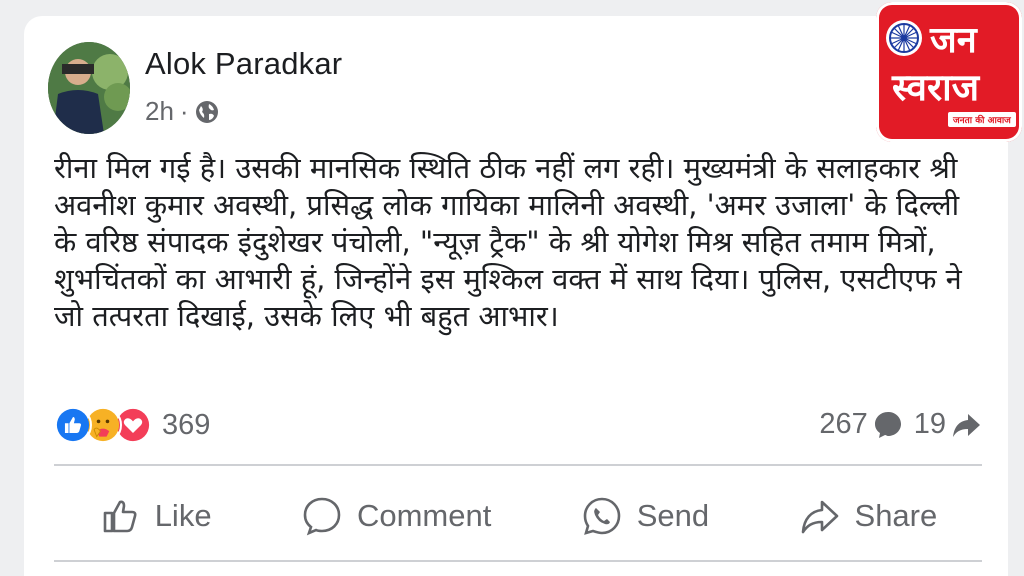 This screenshot has height=576, width=1024. I want to click on share-icon, so click(819, 517).